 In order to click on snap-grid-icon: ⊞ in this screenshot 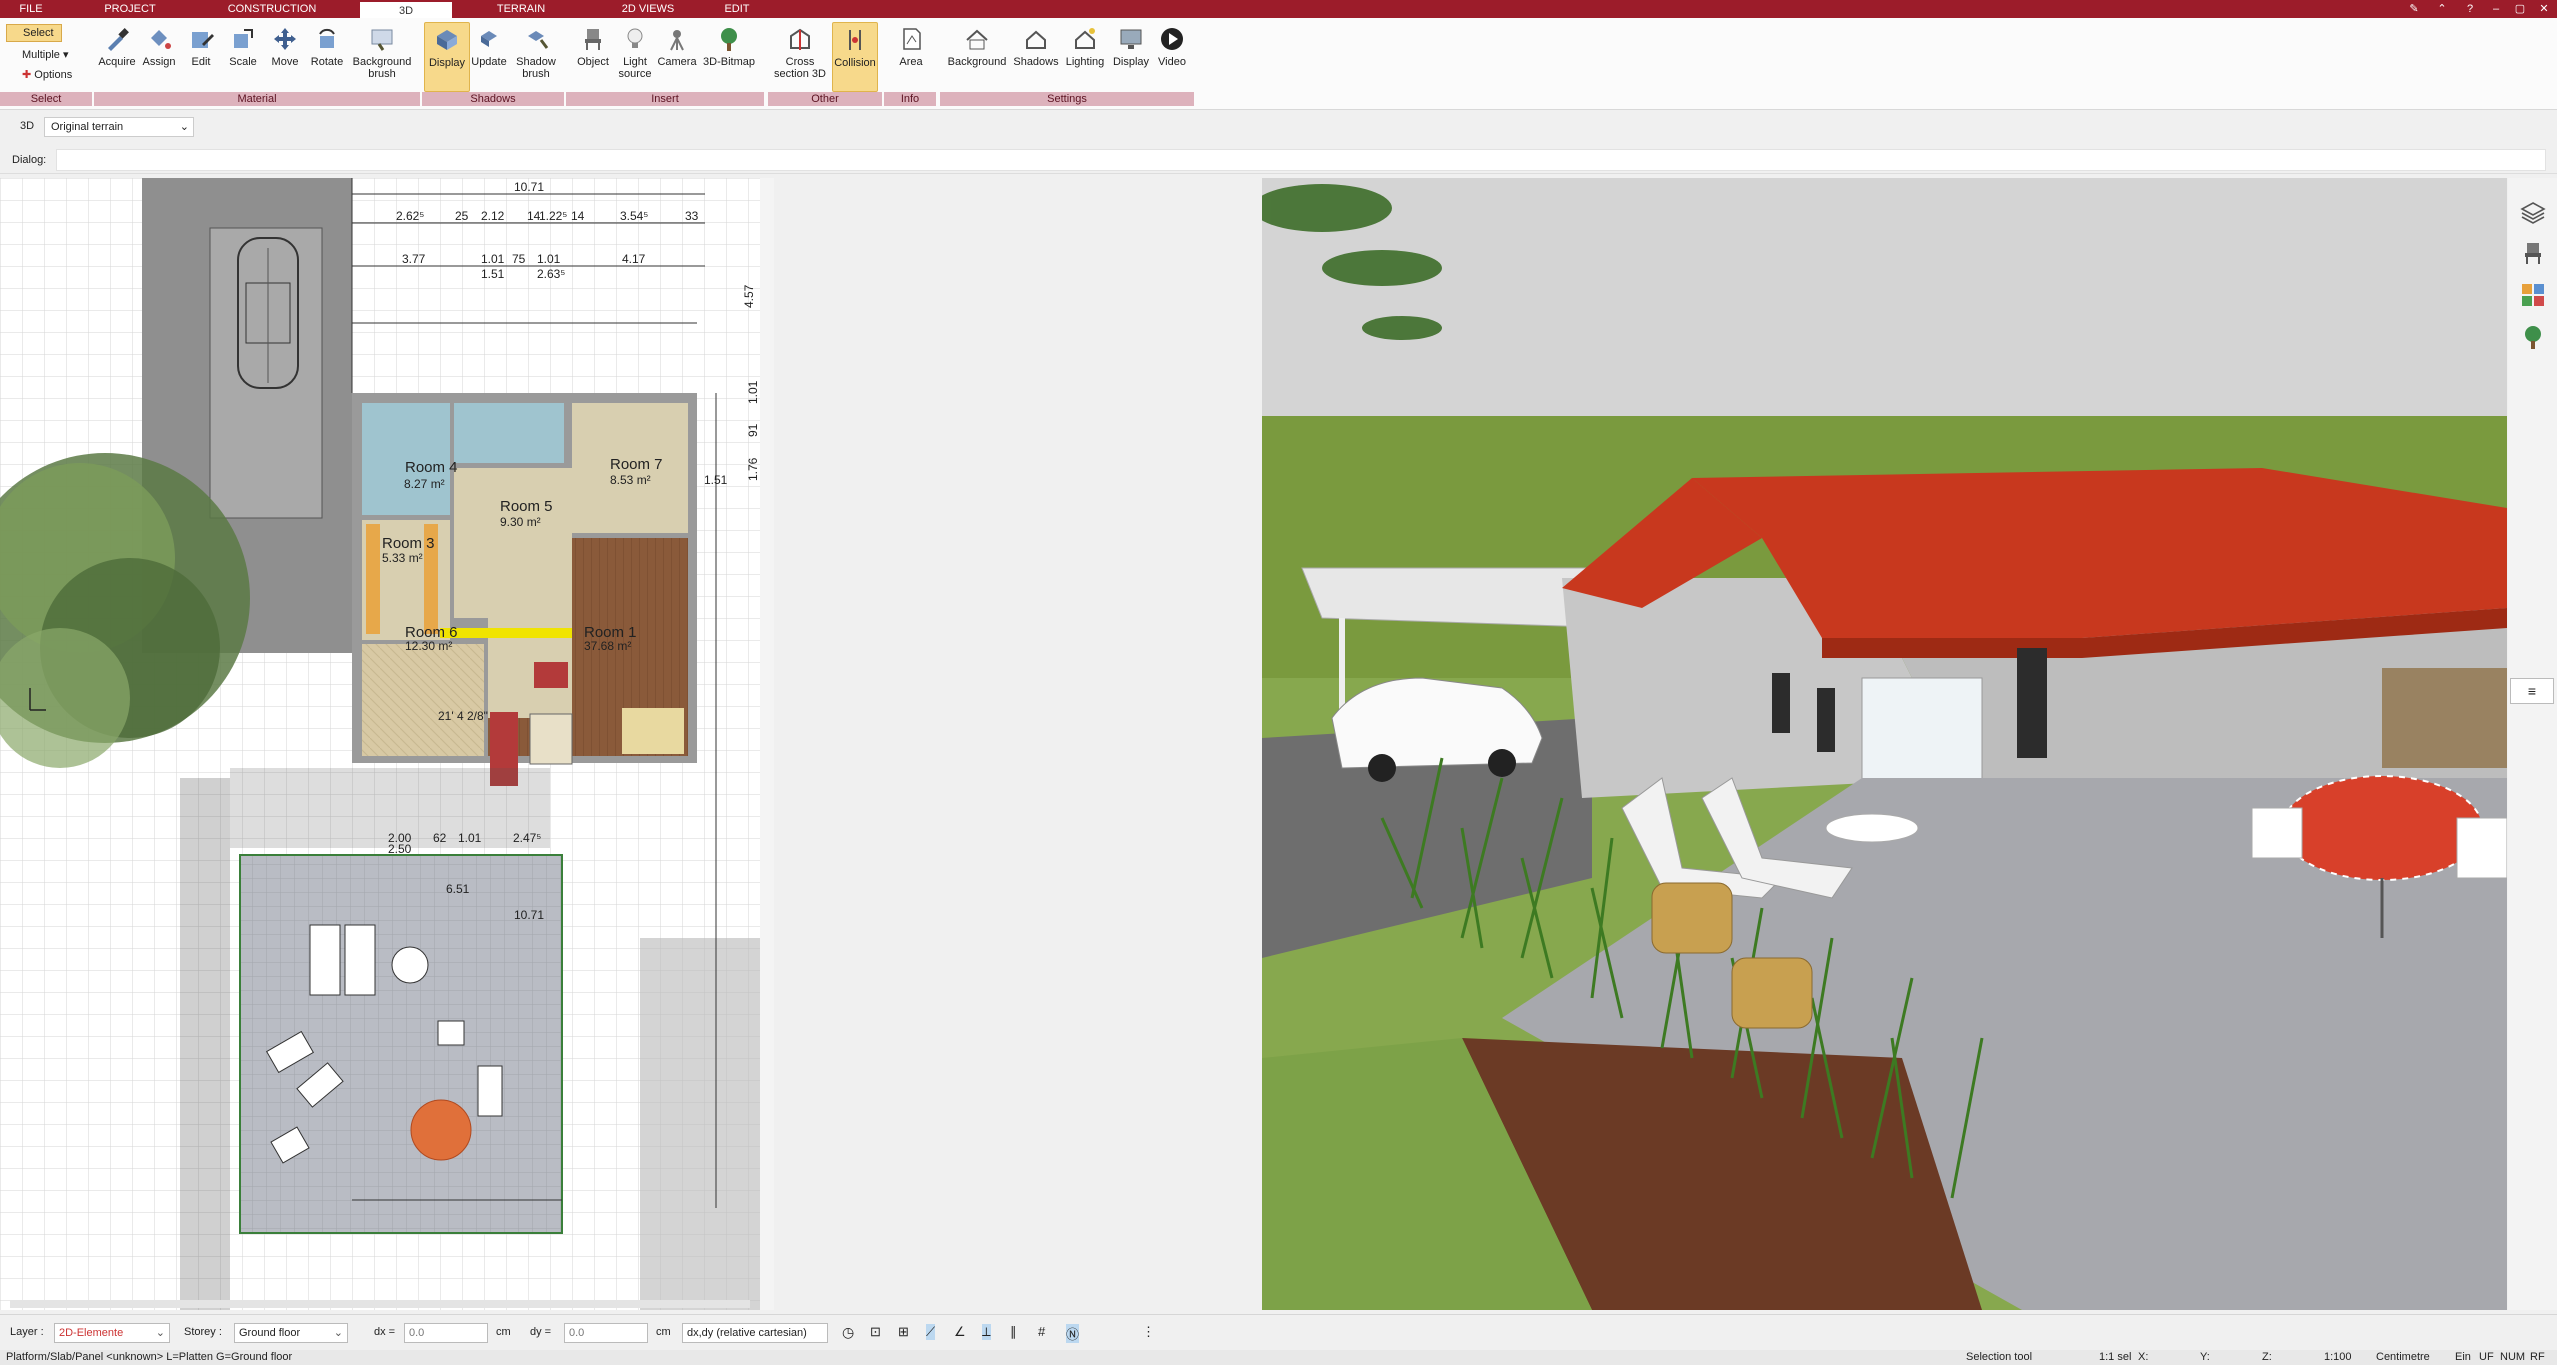, I will do `click(903, 1332)`.